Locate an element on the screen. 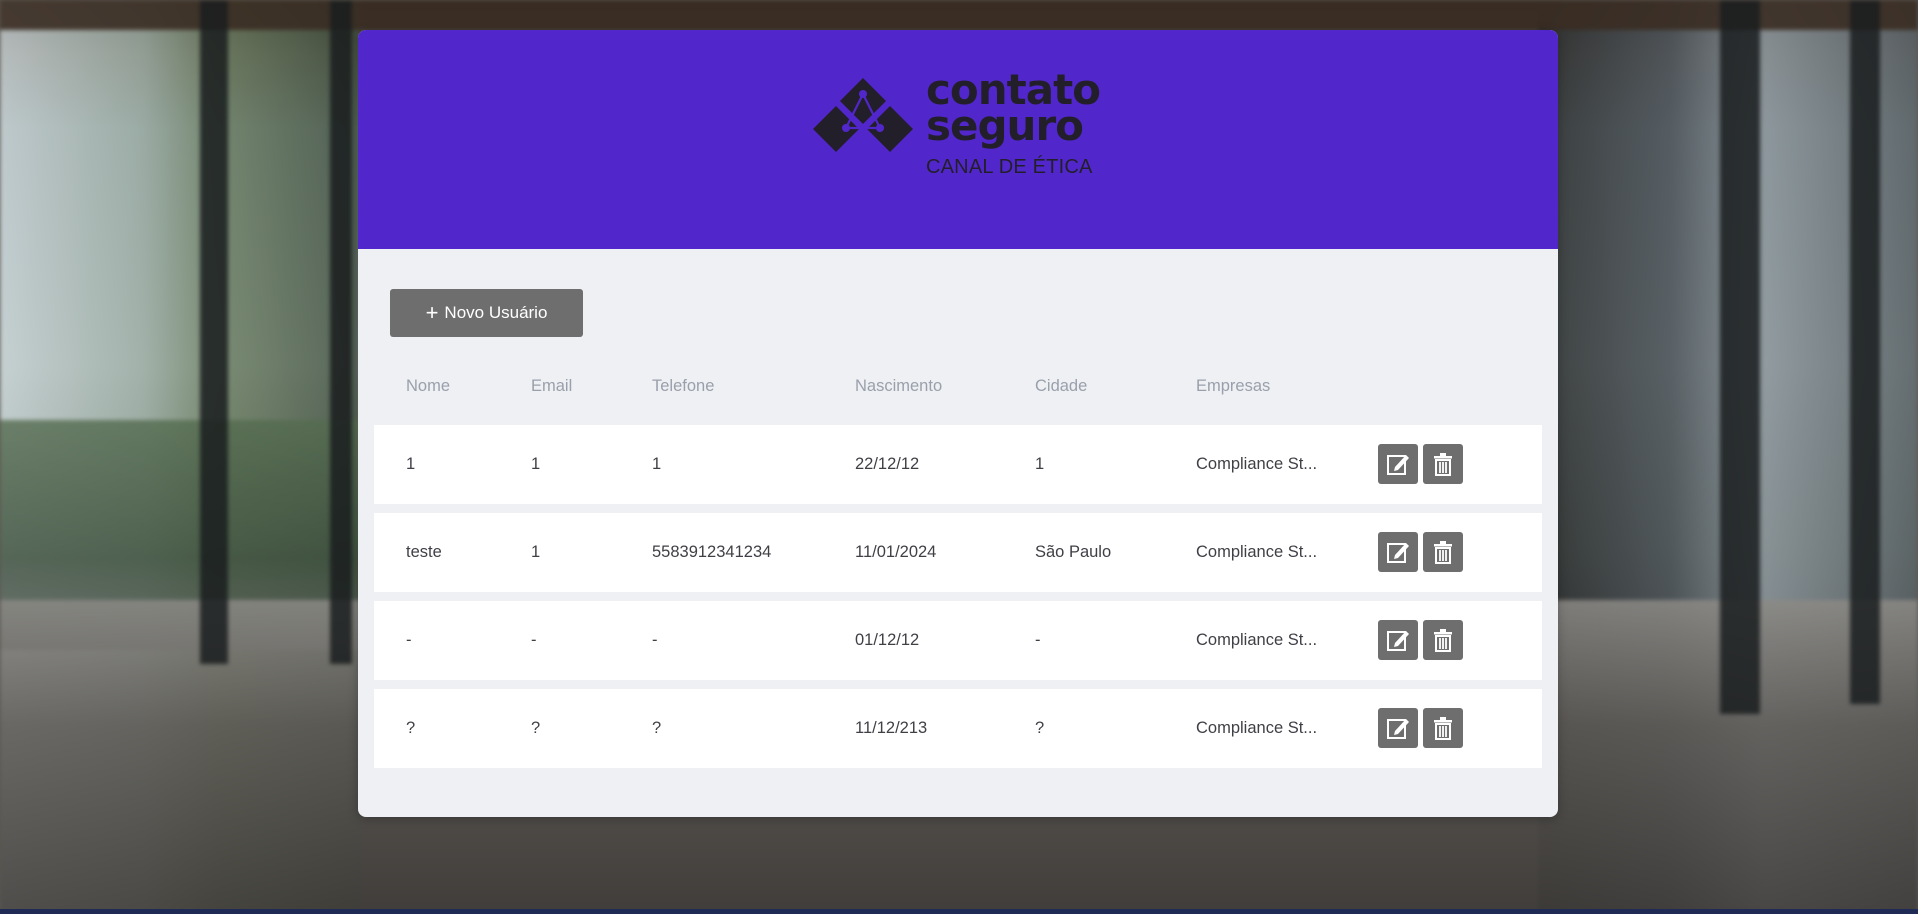  cell-email: - is located at coordinates (534, 640).